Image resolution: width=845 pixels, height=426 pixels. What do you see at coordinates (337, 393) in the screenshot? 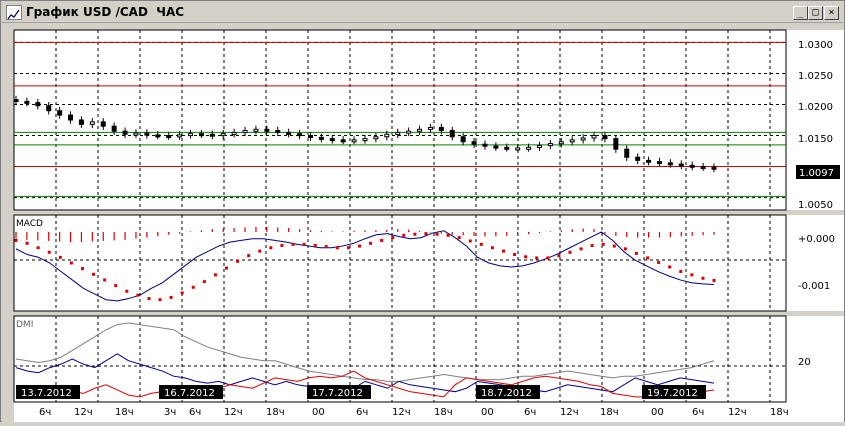
I see `date-label-2: 17.7.2012` at bounding box center [337, 393].